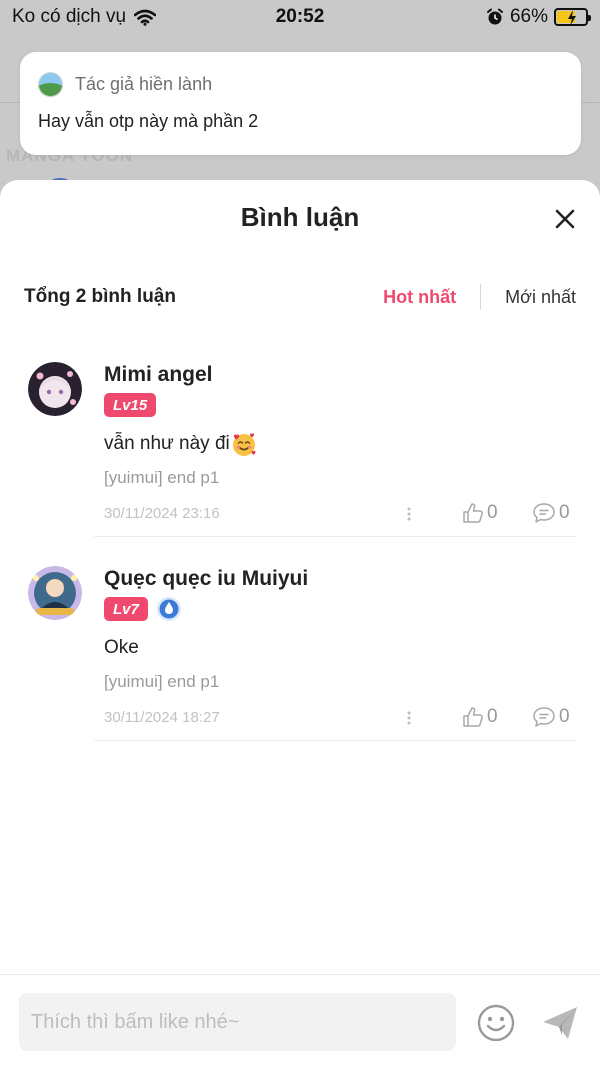  I want to click on carrier-info: Ko có dịch vụ, so click(84, 17).